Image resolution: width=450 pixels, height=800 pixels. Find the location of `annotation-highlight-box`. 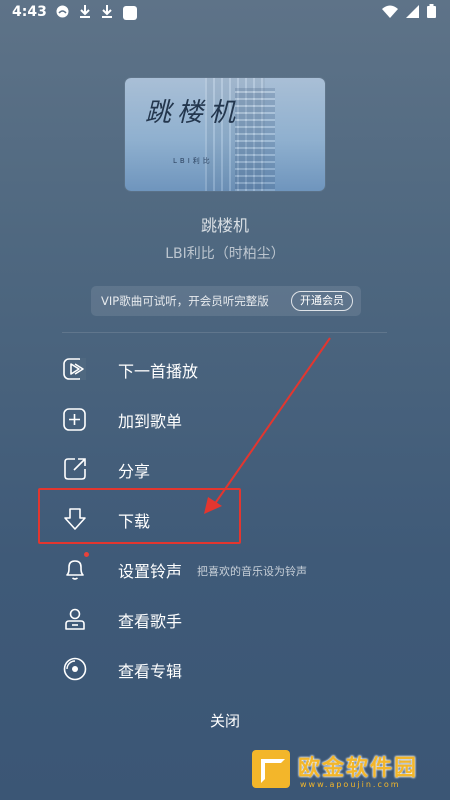

annotation-highlight-box is located at coordinates (139, 516).